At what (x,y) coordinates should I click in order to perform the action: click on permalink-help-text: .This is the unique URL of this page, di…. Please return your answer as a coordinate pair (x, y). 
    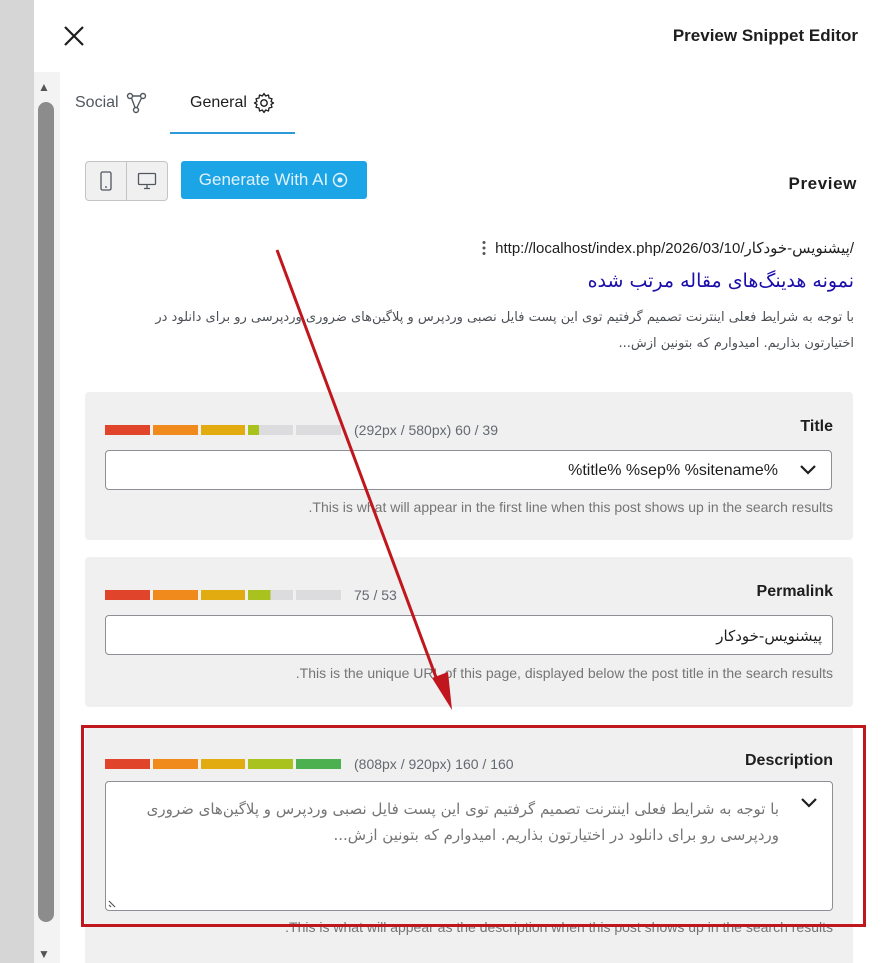
    Looking at the image, I should click on (564, 673).